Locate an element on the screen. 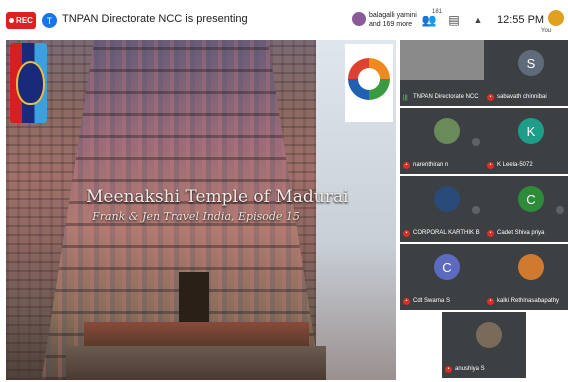  chat-icon: ▤ is located at coordinates (454, 20).